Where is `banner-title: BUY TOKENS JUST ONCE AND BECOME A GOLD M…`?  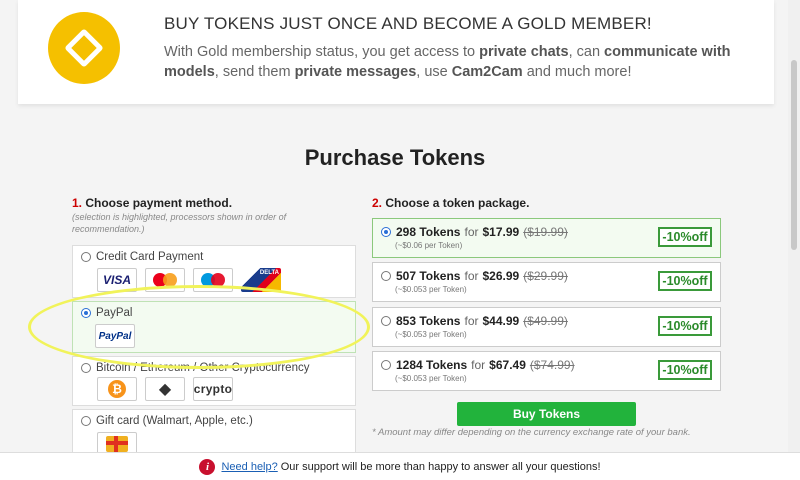
banner-title: BUY TOKENS JUST ONCE AND BECOME A GOLD M… is located at coordinates (408, 23).